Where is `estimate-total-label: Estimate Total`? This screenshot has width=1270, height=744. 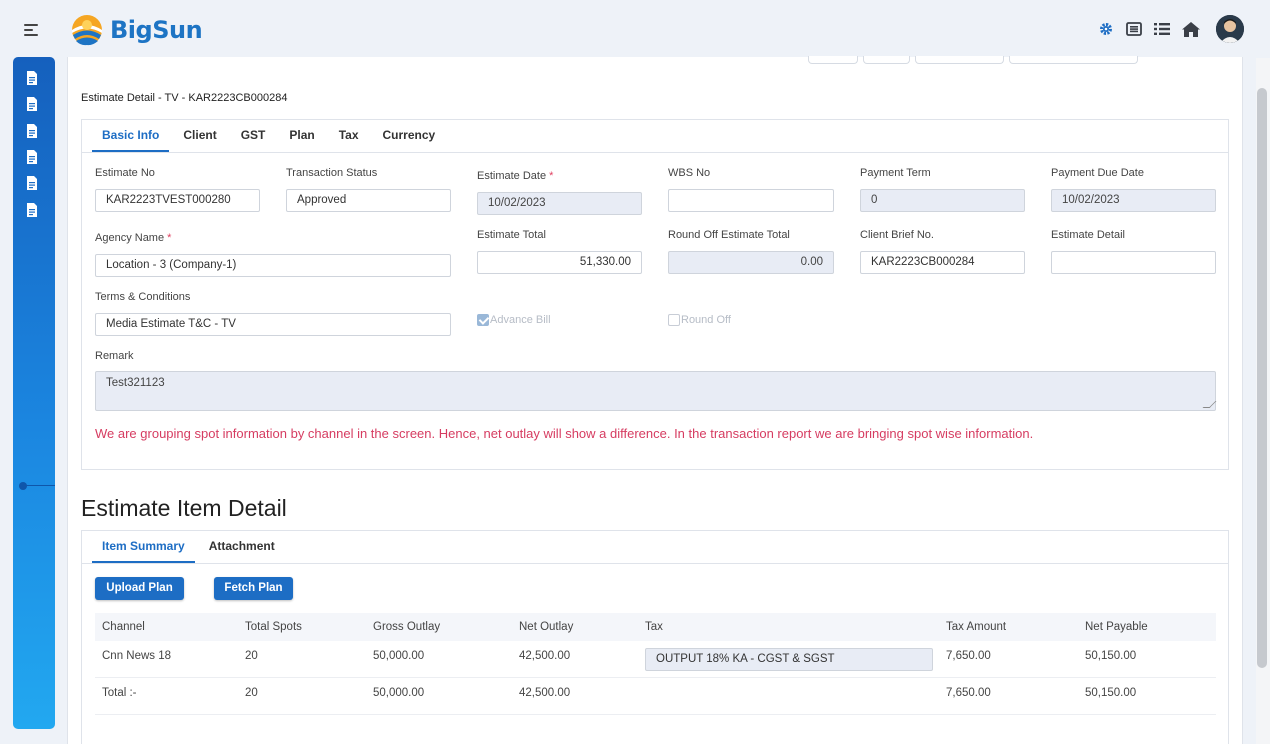 estimate-total-label: Estimate Total is located at coordinates (511, 235).